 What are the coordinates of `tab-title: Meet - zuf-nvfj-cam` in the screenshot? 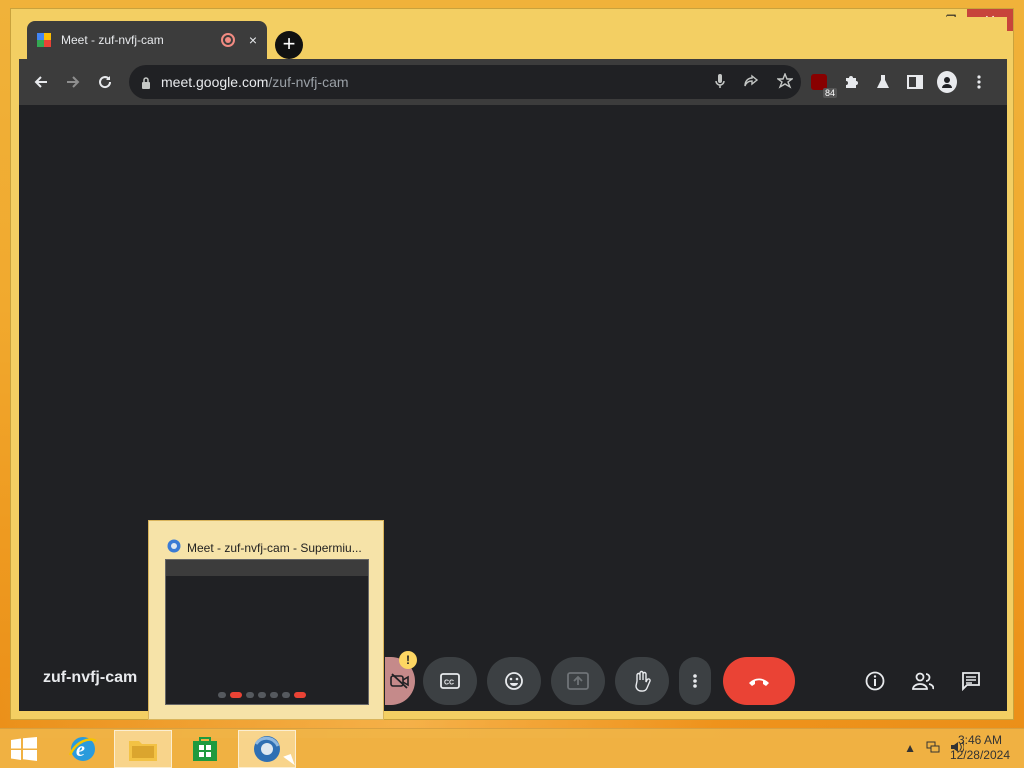 It's located at (112, 40).